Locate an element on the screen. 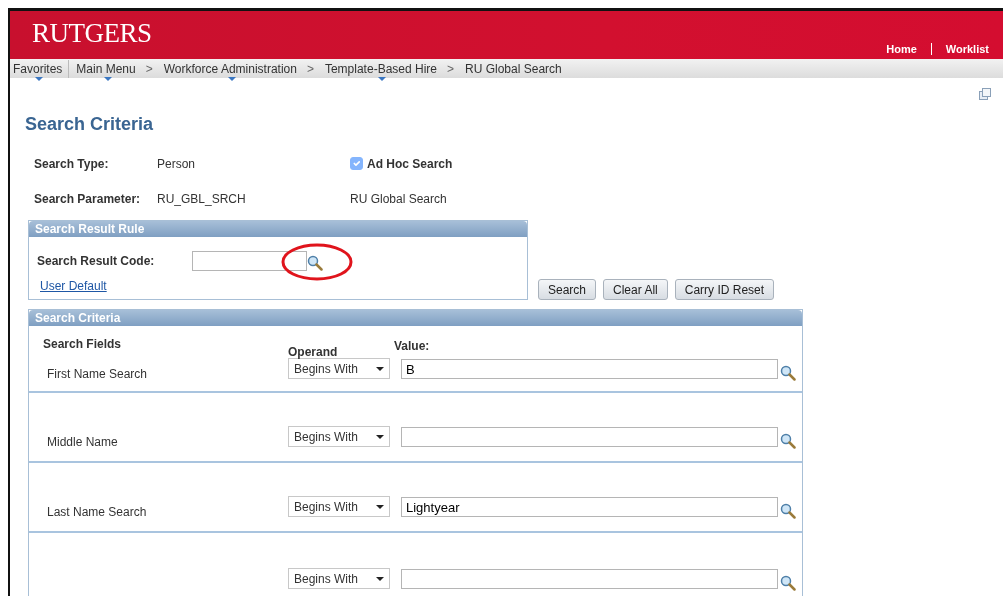  field-label: Last Name Search is located at coordinates (97, 512).